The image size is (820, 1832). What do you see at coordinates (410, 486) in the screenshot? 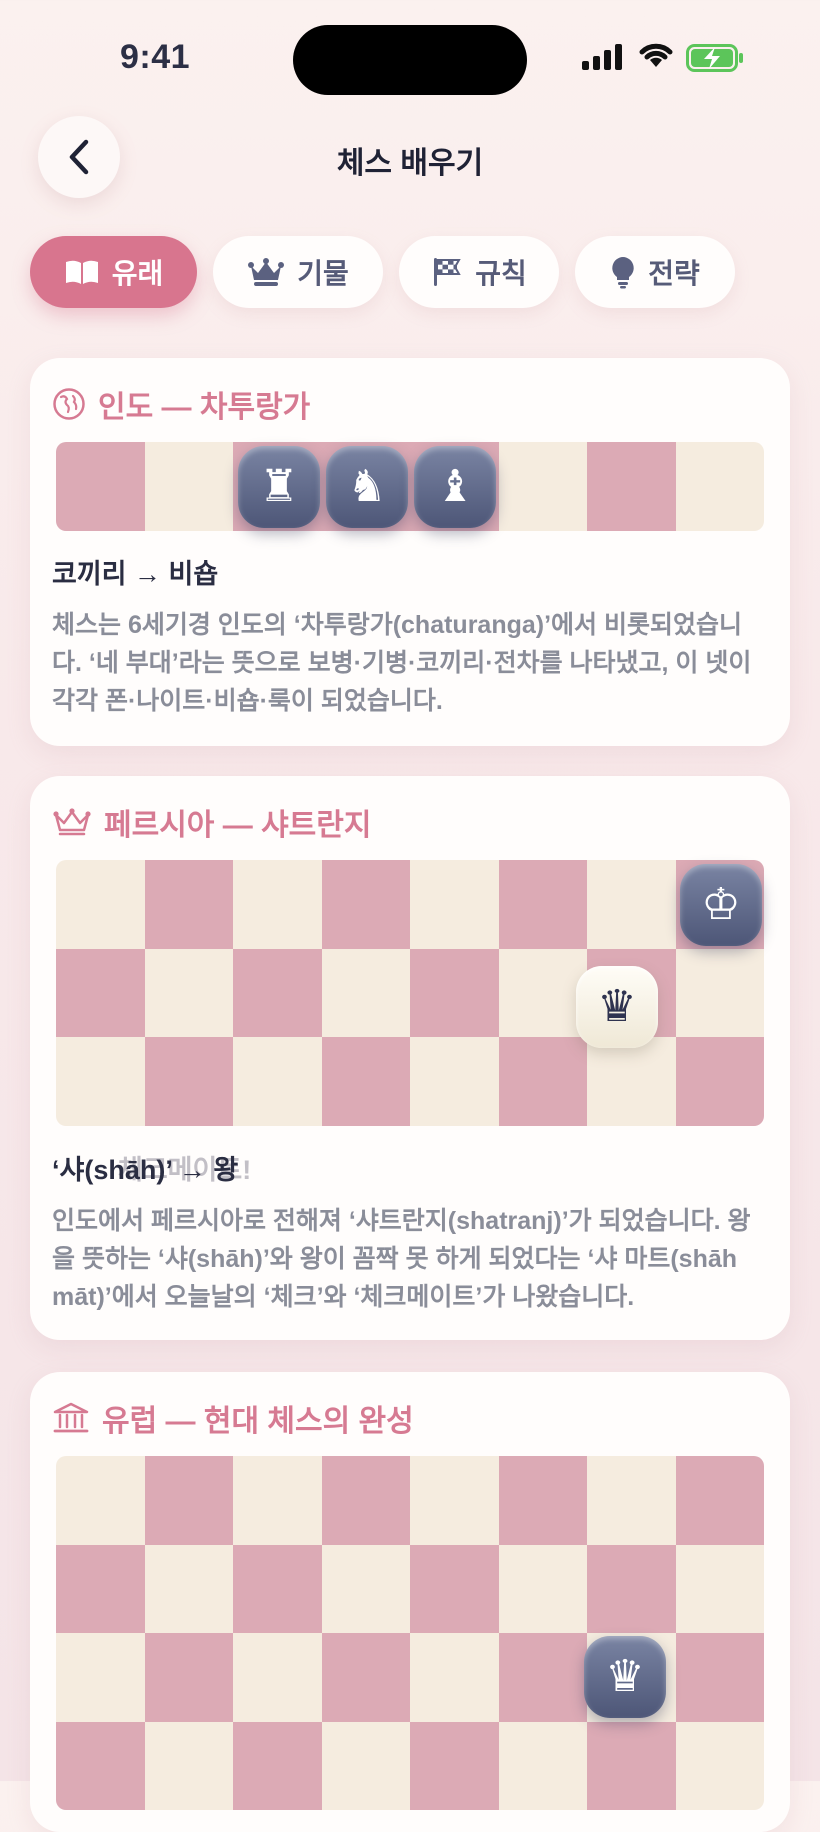
I see `chess-board-strip` at bounding box center [410, 486].